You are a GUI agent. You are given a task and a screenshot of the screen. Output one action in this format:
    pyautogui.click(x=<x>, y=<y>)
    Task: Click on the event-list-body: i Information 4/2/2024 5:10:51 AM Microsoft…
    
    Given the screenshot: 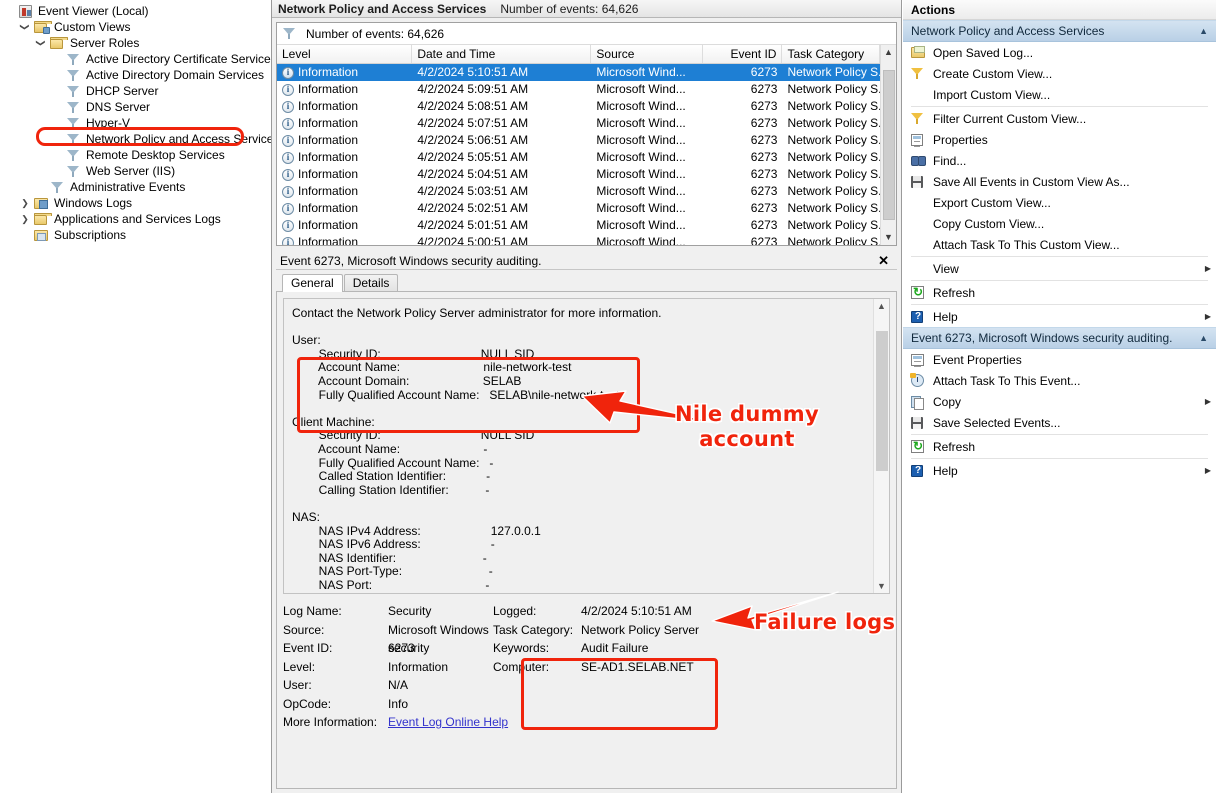 What is the action you would take?
    pyautogui.click(x=578, y=154)
    